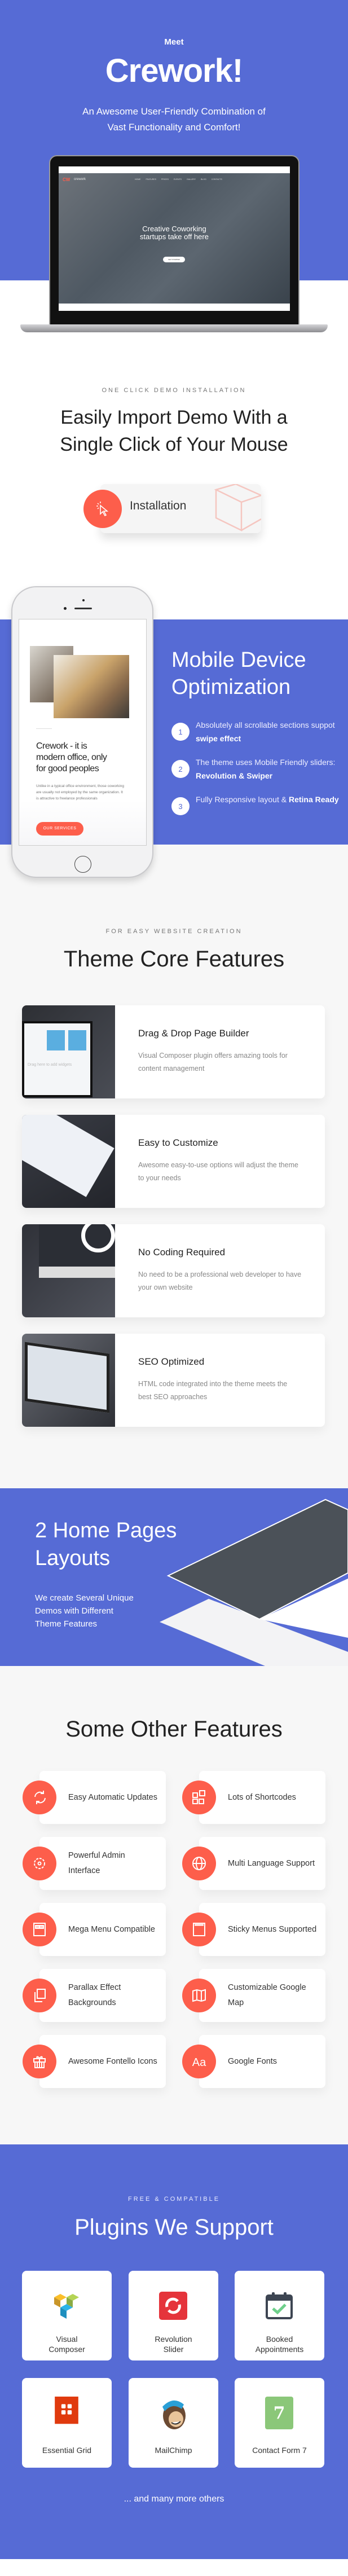 This screenshot has width=348, height=2576. I want to click on site-nav-item: PRICES, so click(165, 179).